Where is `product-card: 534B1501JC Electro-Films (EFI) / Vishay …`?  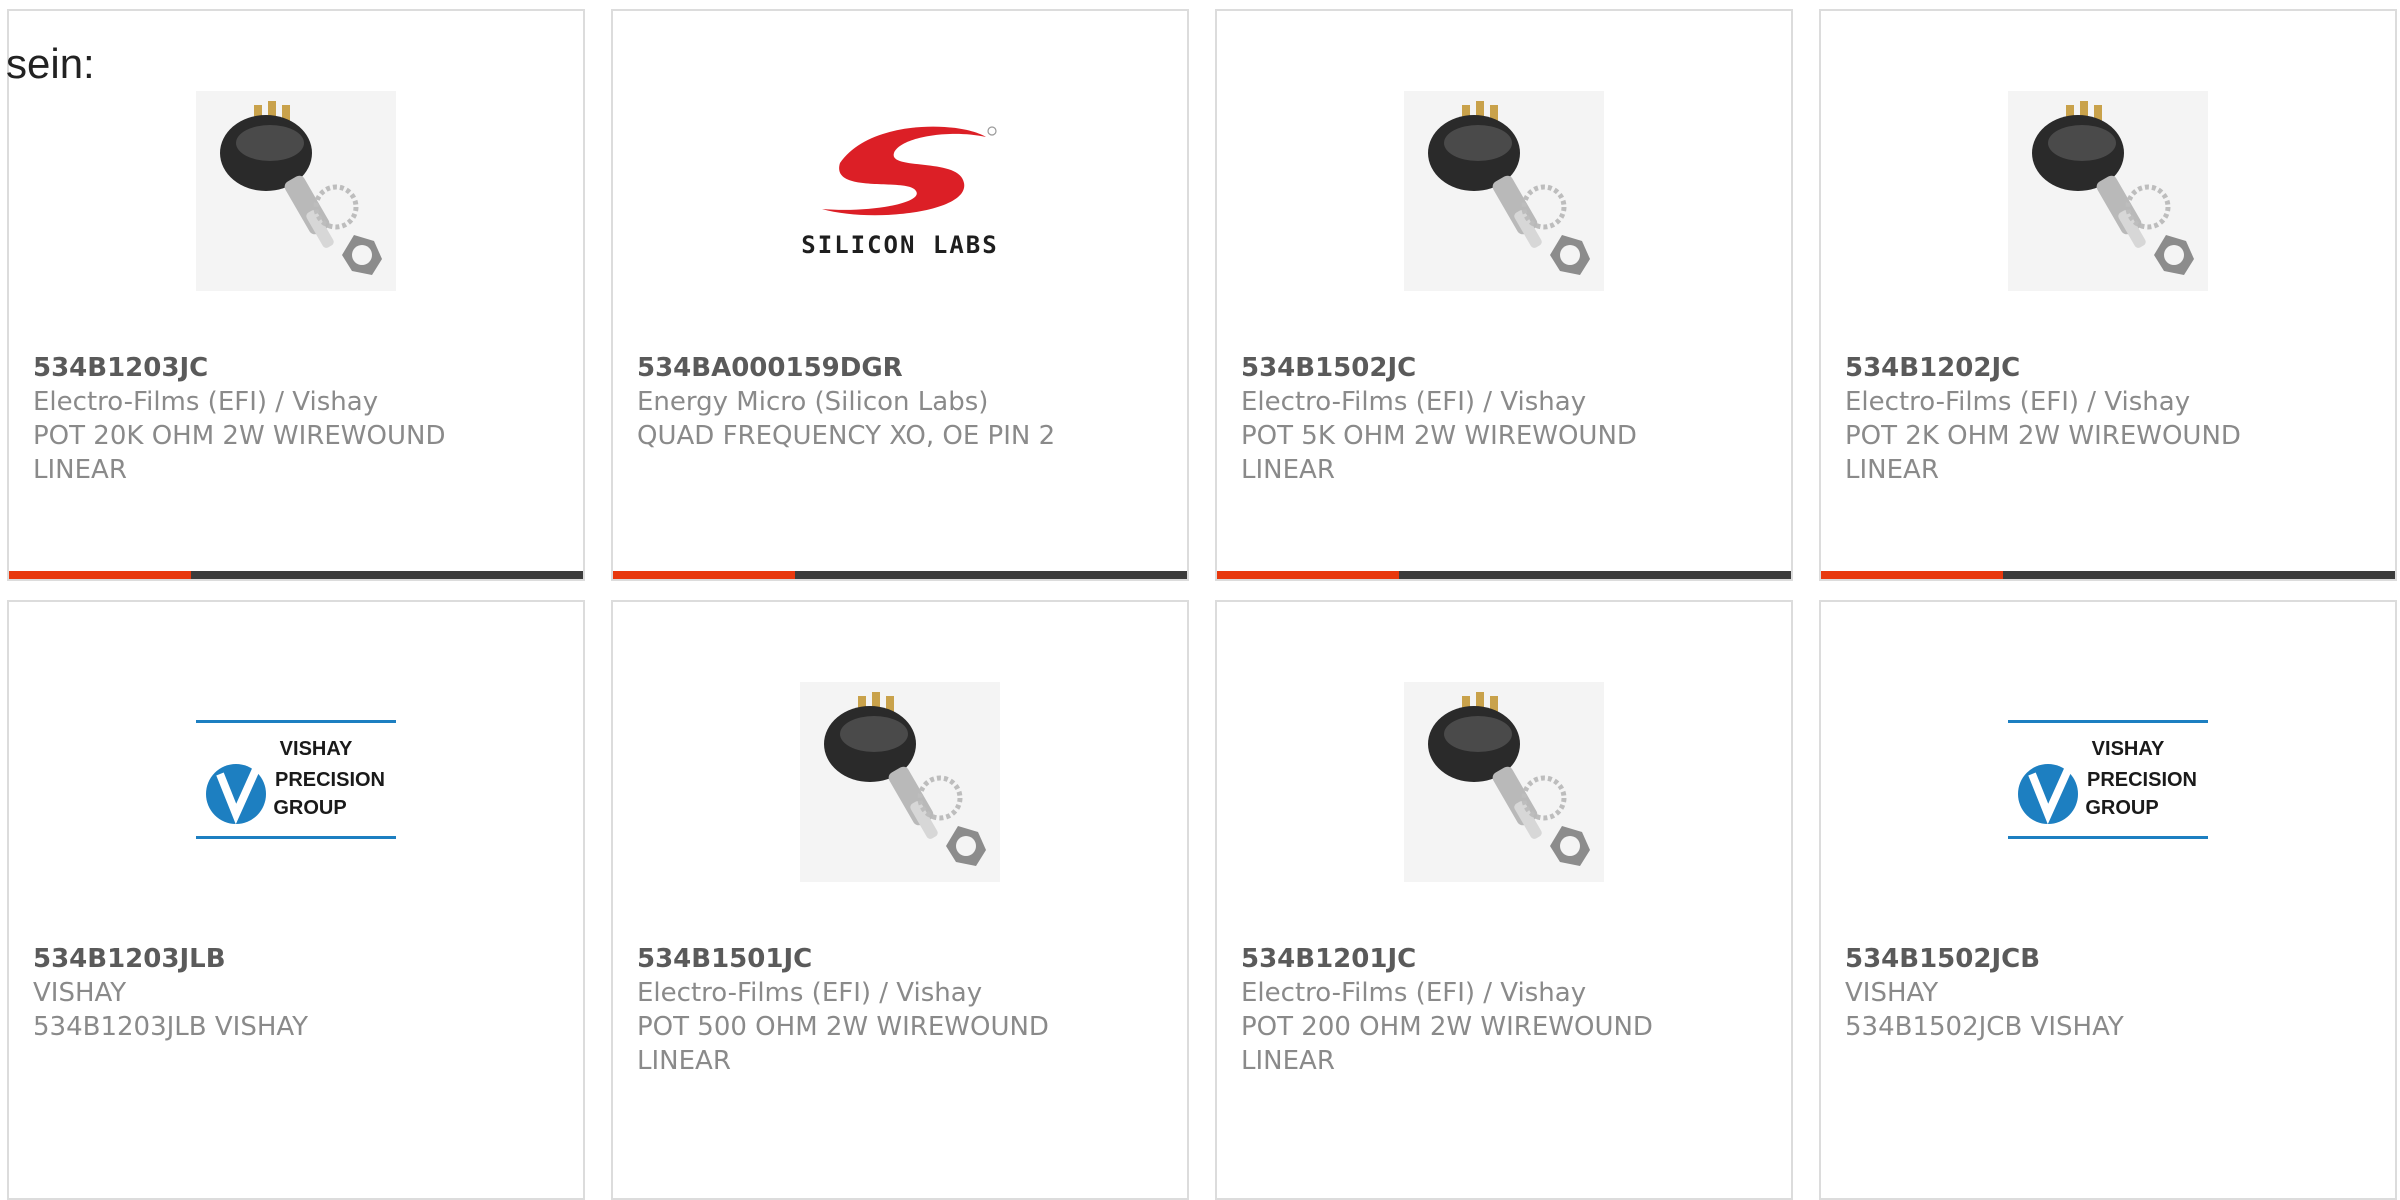
product-card: 534B1501JC Electro-Films (EFI) / Vishay … is located at coordinates (900, 900).